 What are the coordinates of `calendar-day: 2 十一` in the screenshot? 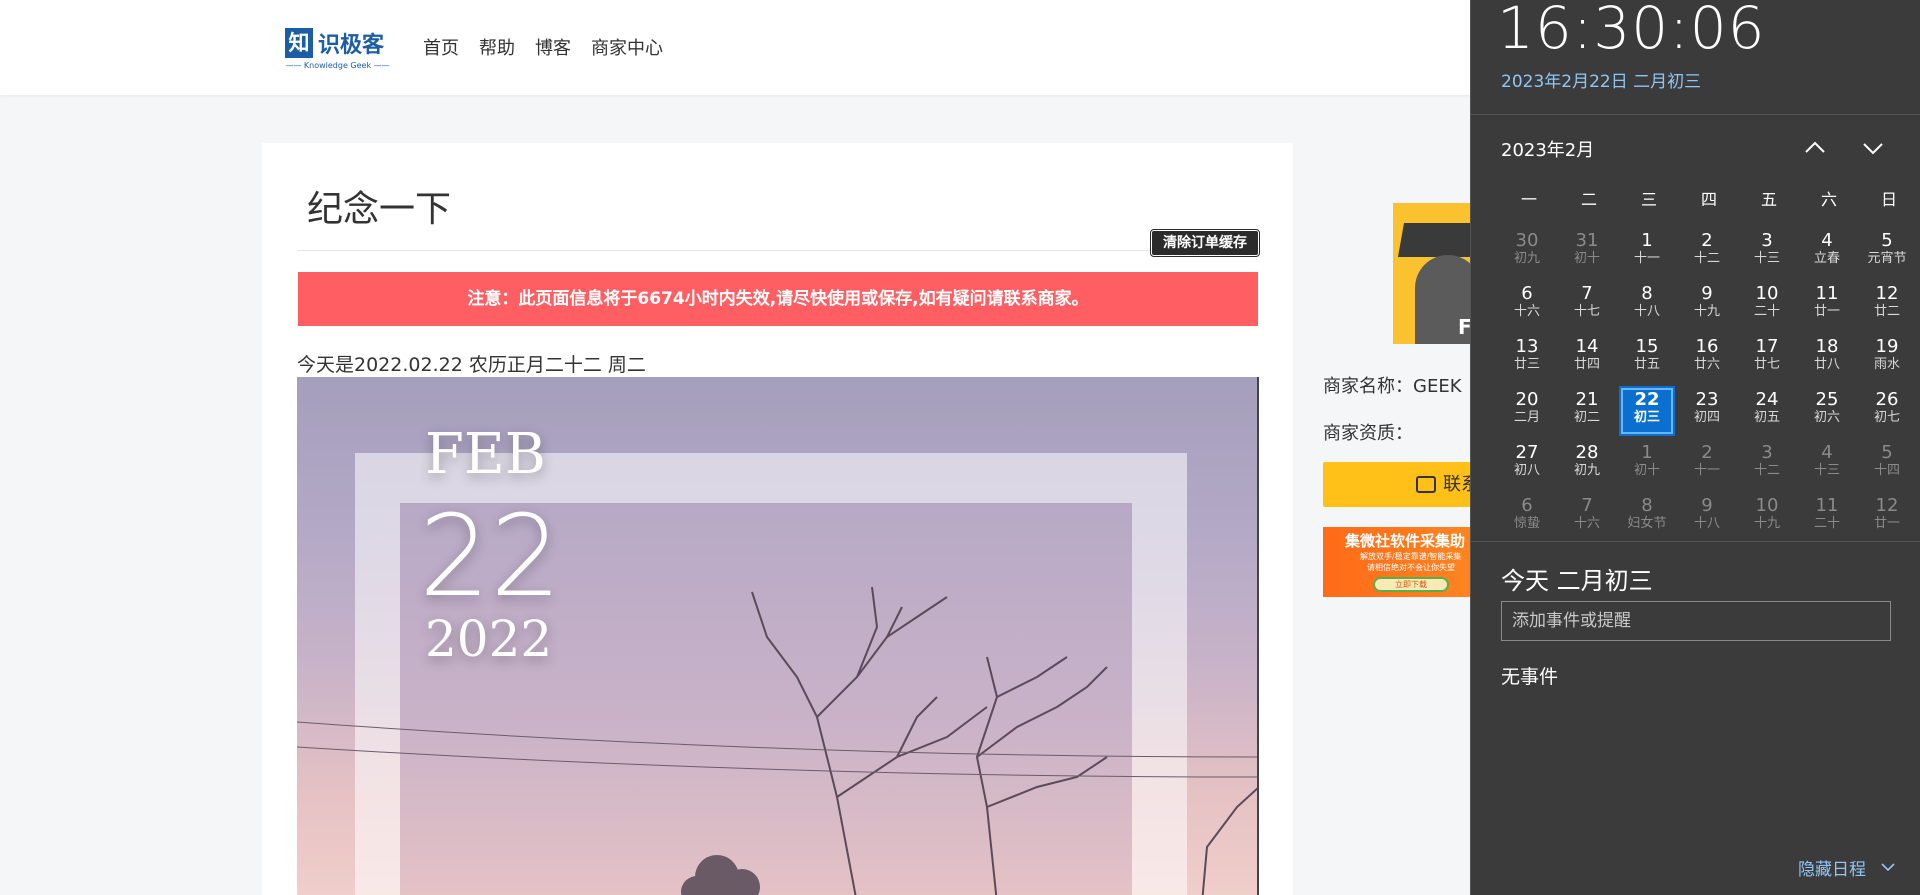 It's located at (1707, 464).